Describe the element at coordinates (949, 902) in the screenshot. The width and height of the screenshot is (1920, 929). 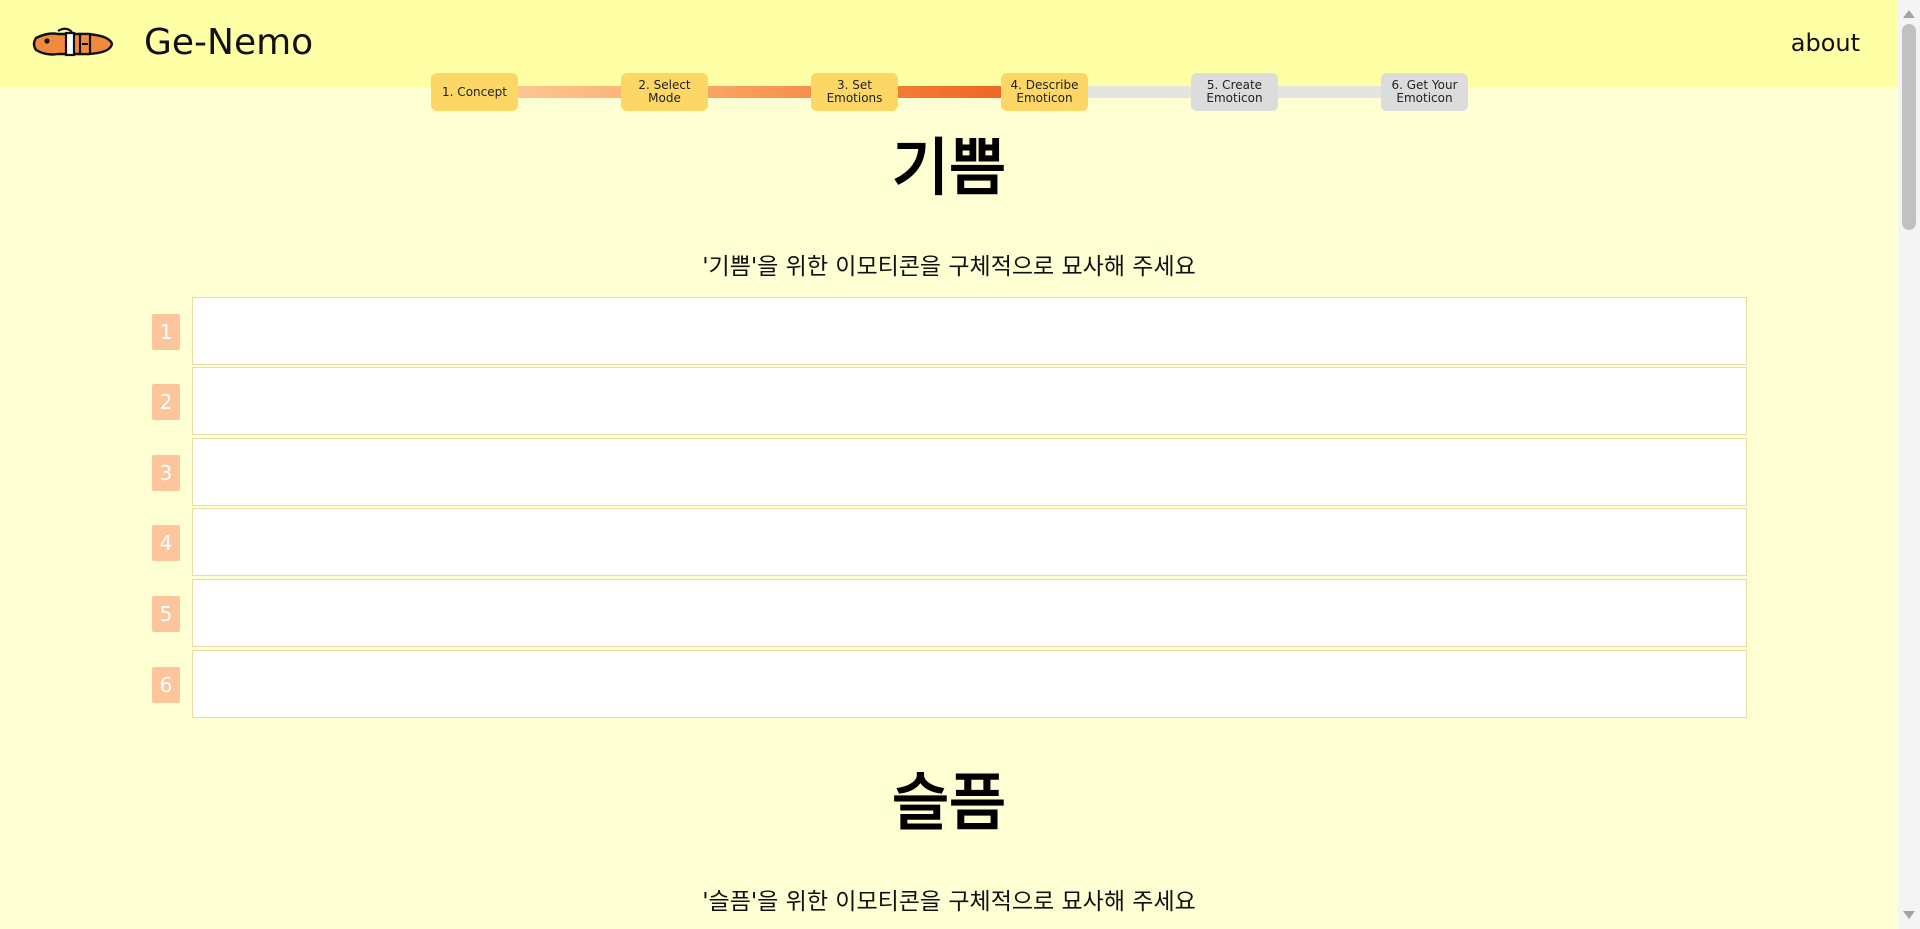
I see `emotion-prompt-sadness: '슬픔'을 위한 이모티콘을 구체적으로 묘사해 주세요` at that location.